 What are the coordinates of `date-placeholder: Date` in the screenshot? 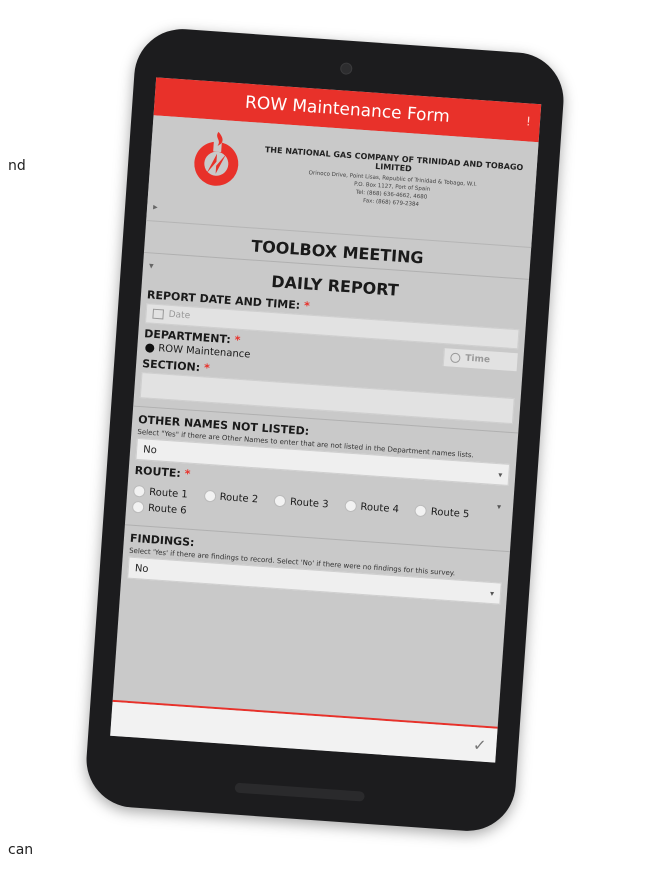 It's located at (179, 315).